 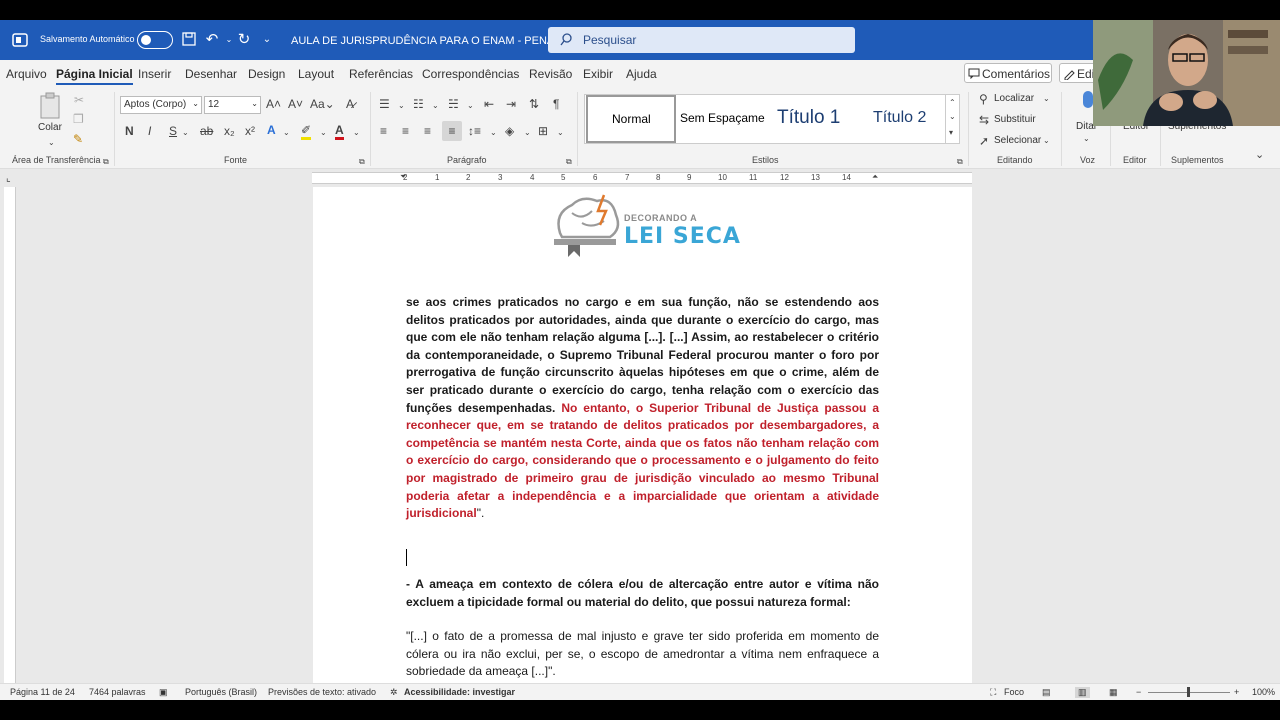 What do you see at coordinates (560, 133) in the screenshot?
I see `borders-dropdown-icon: ⌄` at bounding box center [560, 133].